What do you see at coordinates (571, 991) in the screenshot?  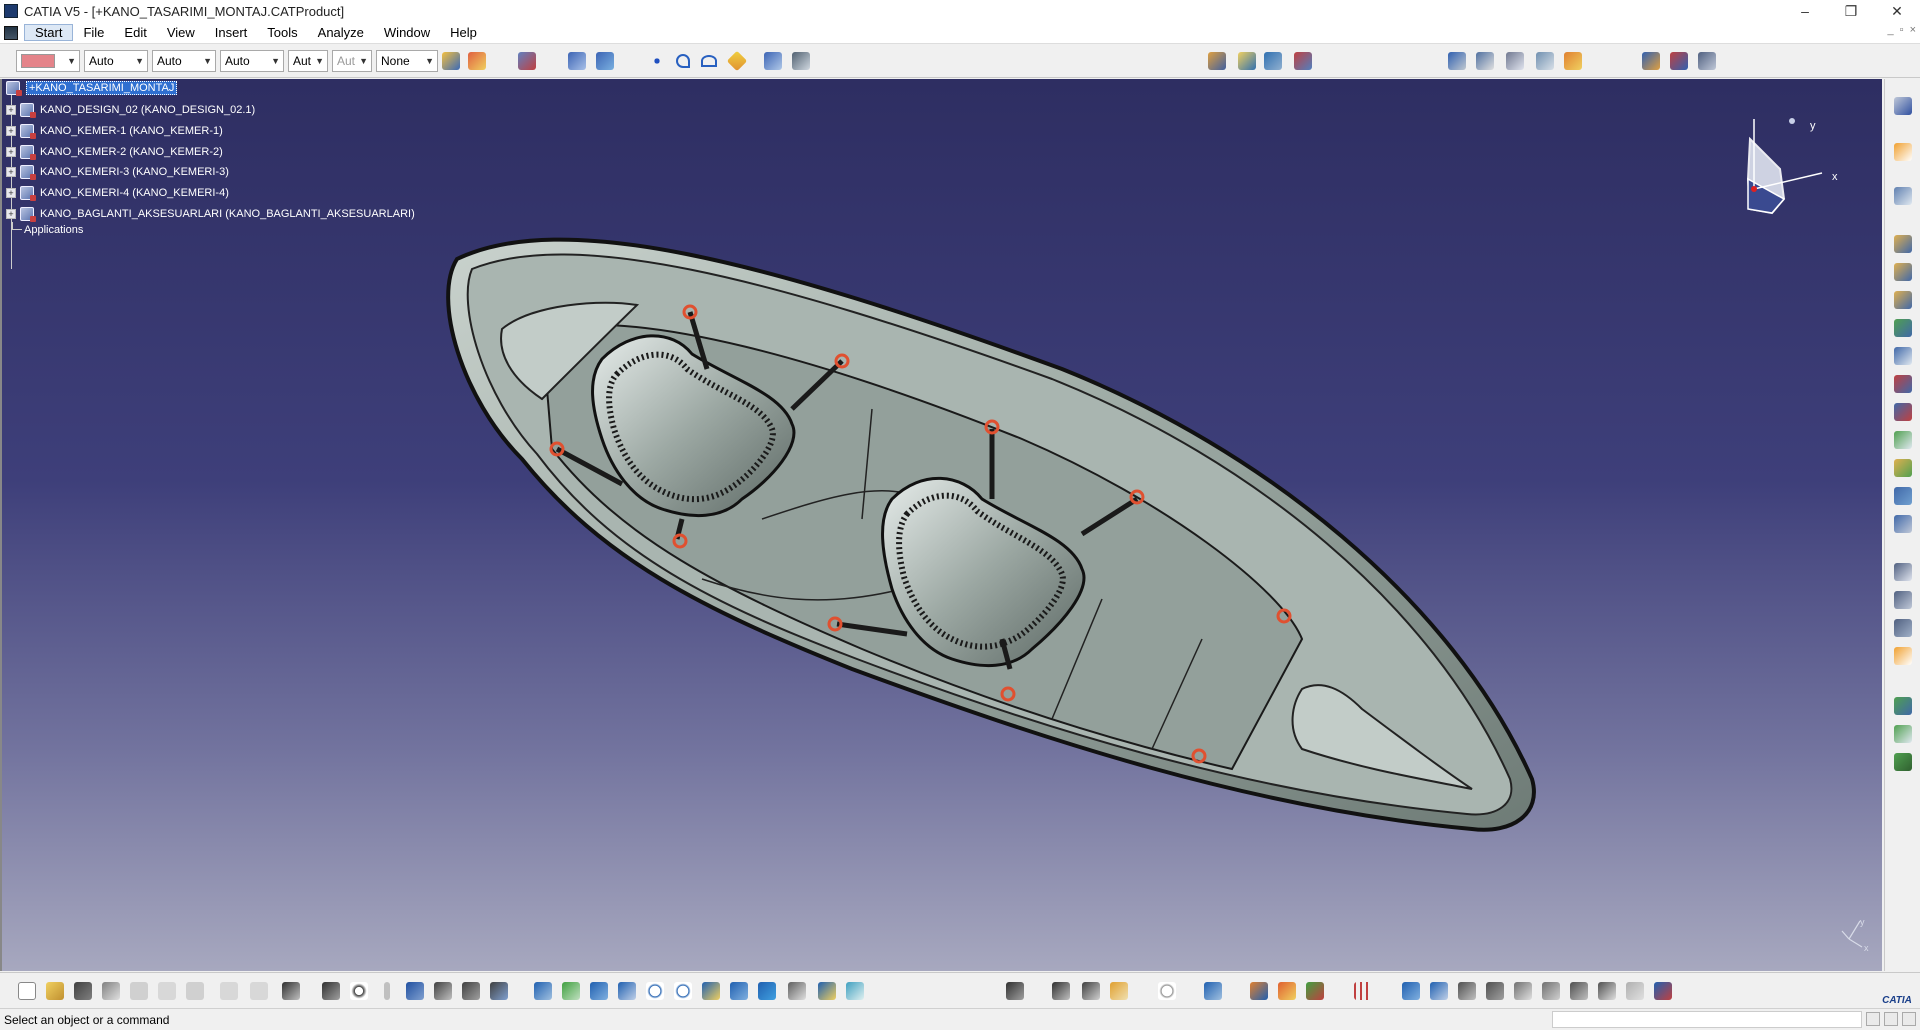 I see `fit-all-icon` at bounding box center [571, 991].